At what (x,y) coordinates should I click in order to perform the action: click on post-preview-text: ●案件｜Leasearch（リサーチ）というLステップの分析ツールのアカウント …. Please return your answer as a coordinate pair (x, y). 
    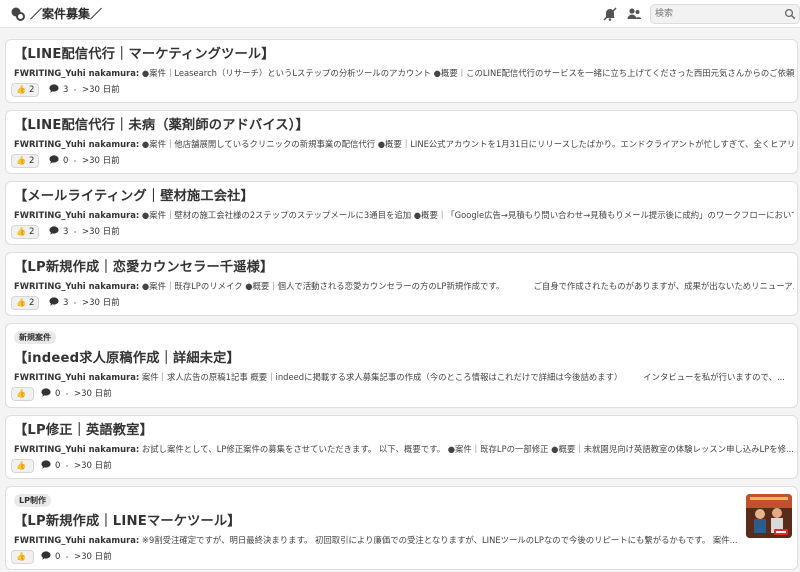
    Looking at the image, I should click on (467, 73).